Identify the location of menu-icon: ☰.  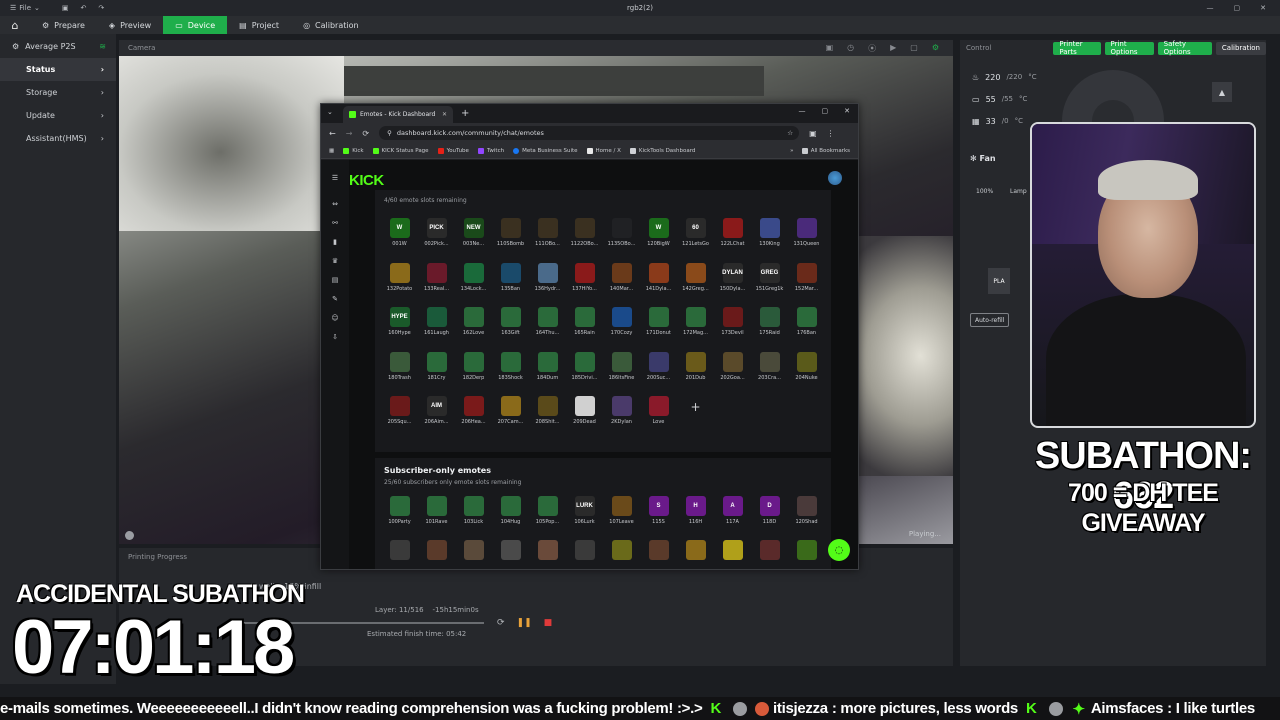
(335, 178).